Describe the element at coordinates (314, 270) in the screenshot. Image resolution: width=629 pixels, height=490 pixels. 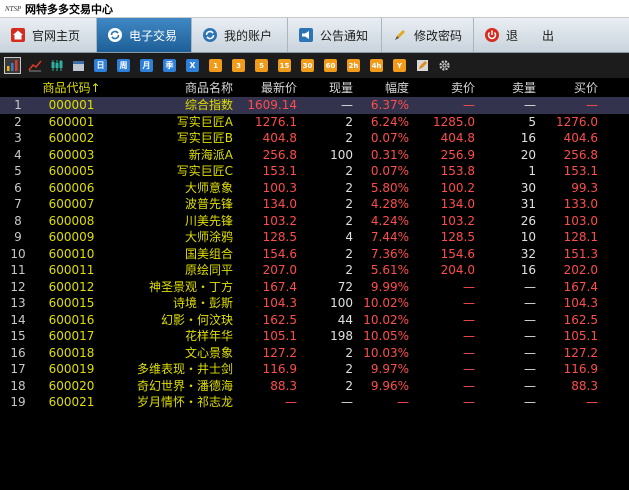
I see `table-row: 11 600011 原绘同平 207.0 2 5.61% 204.0 16 202.0` at that location.